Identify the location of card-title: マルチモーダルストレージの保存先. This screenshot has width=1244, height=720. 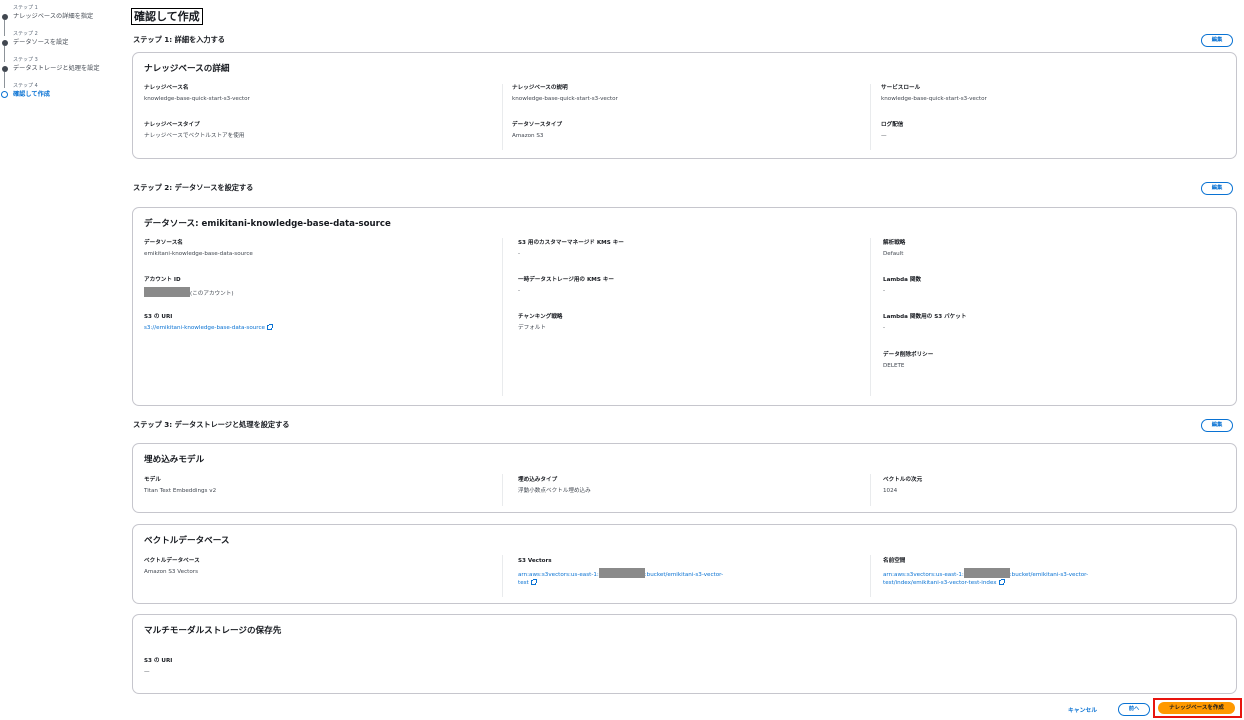
(213, 631).